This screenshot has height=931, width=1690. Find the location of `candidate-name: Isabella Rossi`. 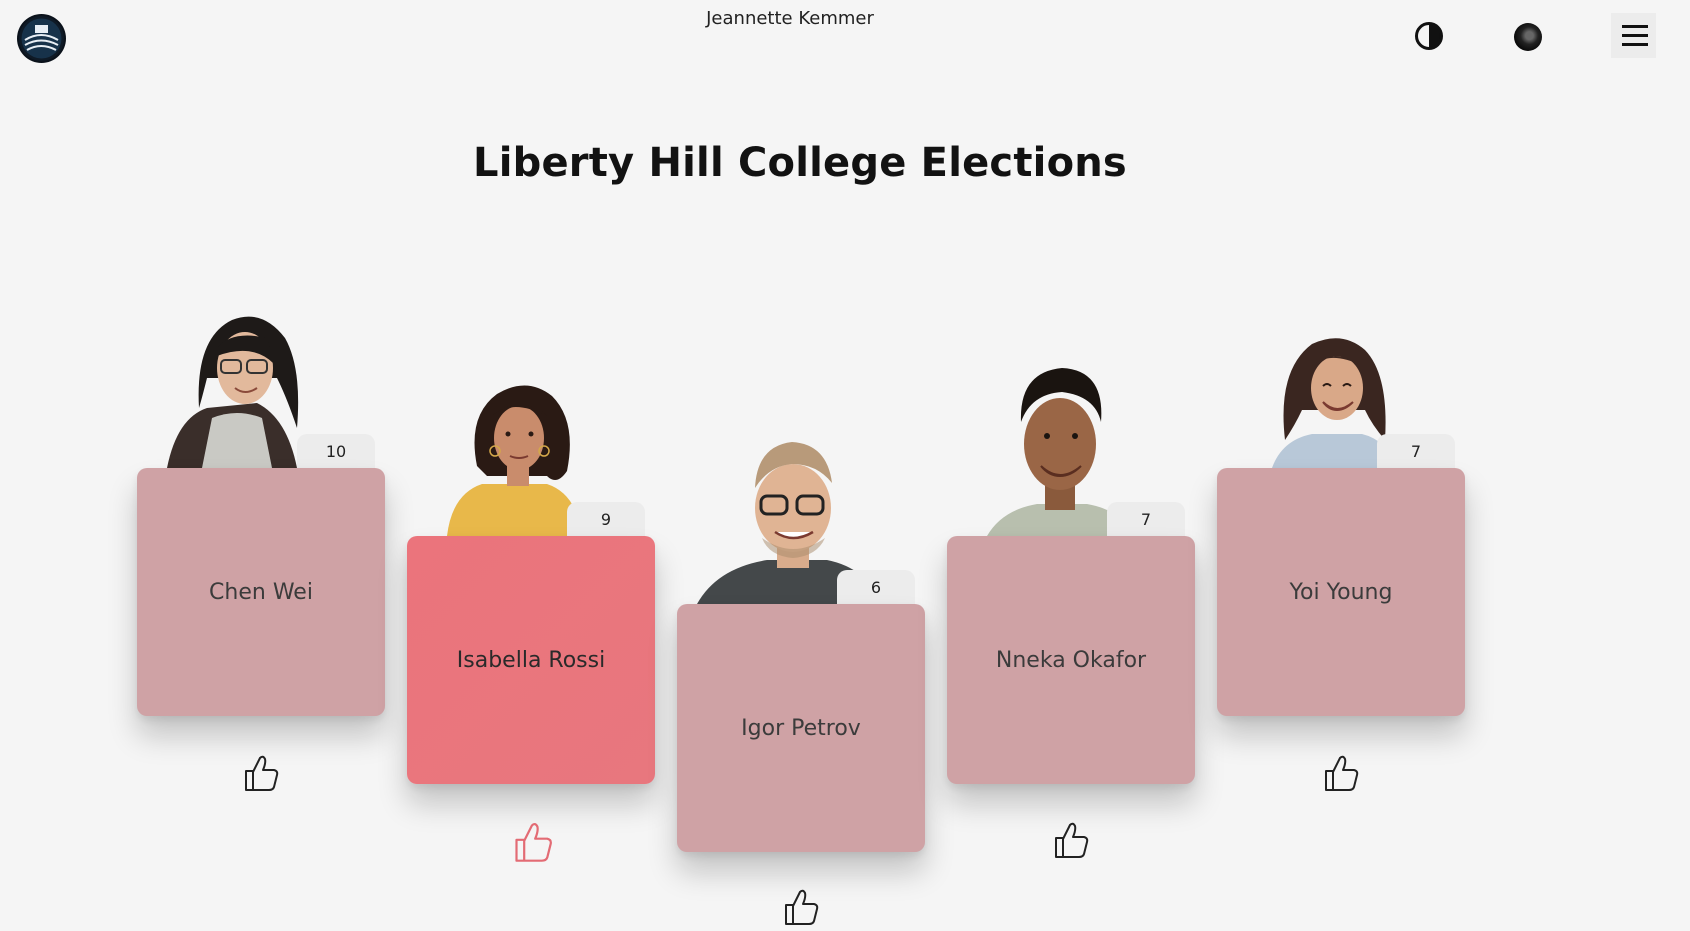

candidate-name: Isabella Rossi is located at coordinates (531, 660).